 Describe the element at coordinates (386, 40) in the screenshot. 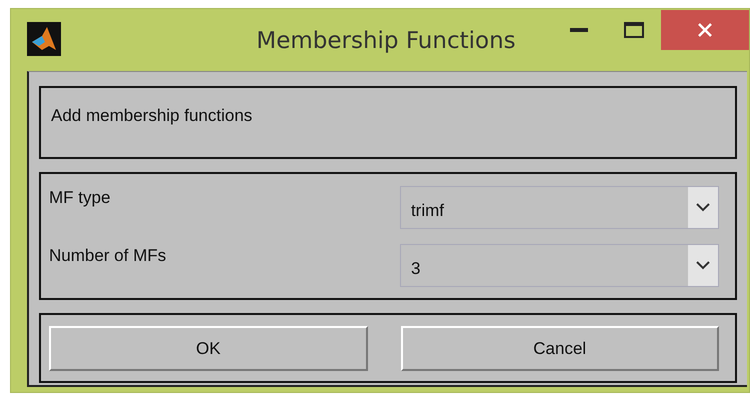

I see `window-title: Membership Functions` at that location.